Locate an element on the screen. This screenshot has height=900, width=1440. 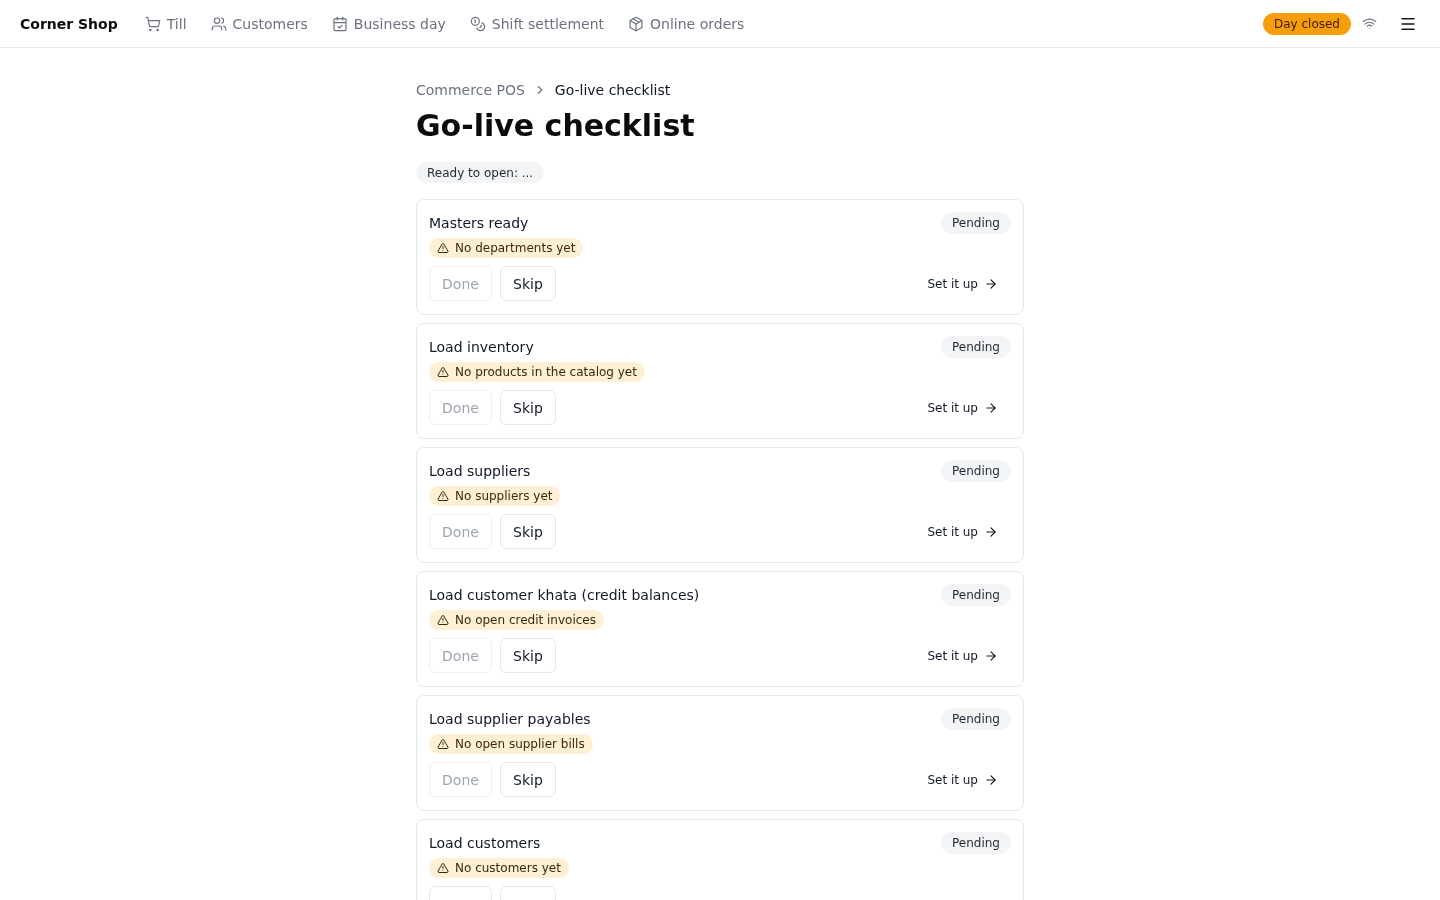
step-title: Load suppliers is located at coordinates (480, 471).